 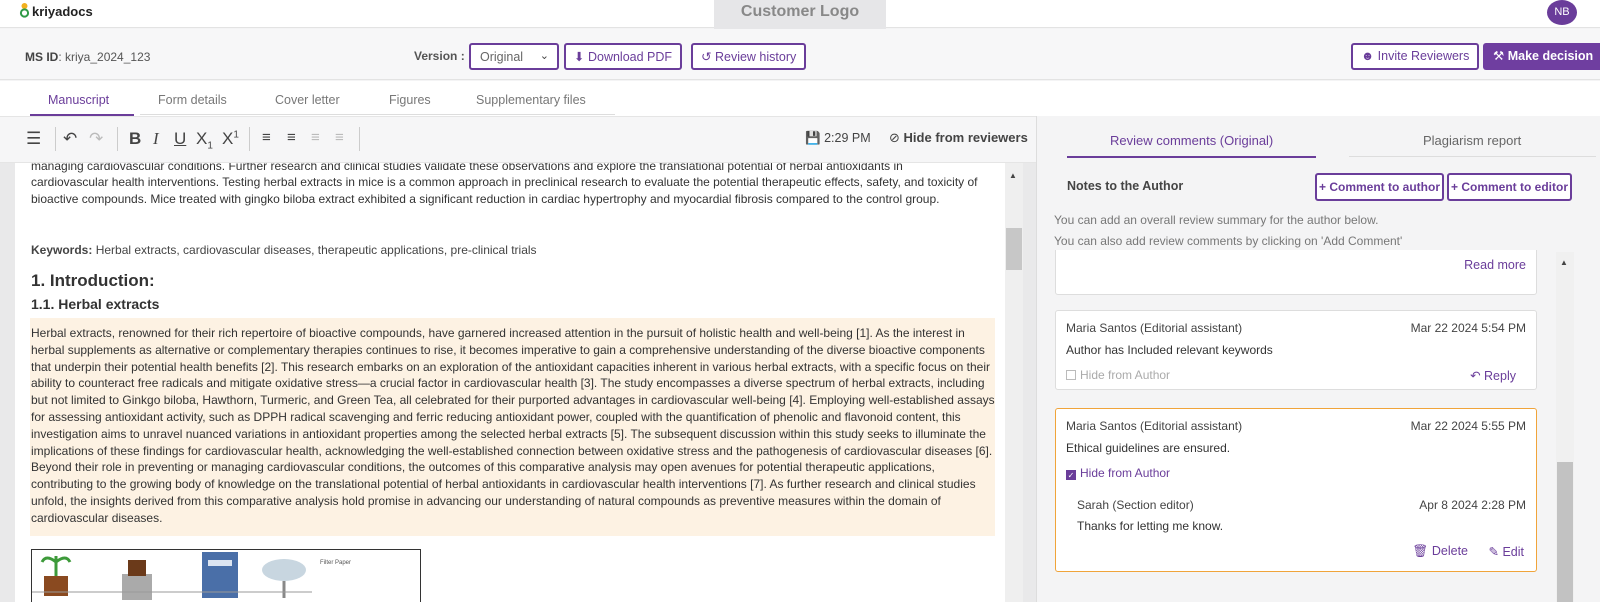 I want to click on chevron-down-icon: ⌄, so click(x=544, y=56).